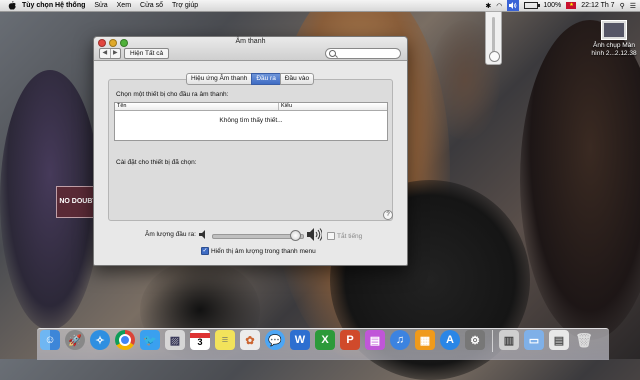  I want to click on column-name: Tên, so click(121, 106).